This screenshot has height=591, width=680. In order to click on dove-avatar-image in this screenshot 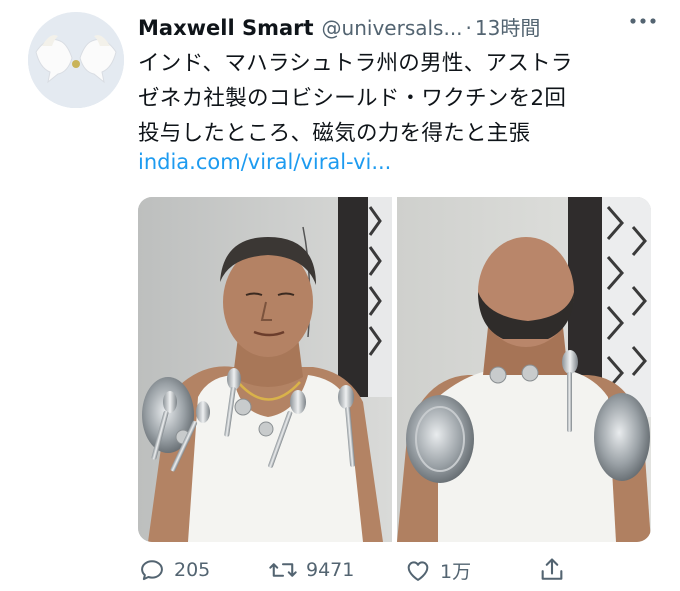, I will do `click(76, 60)`.